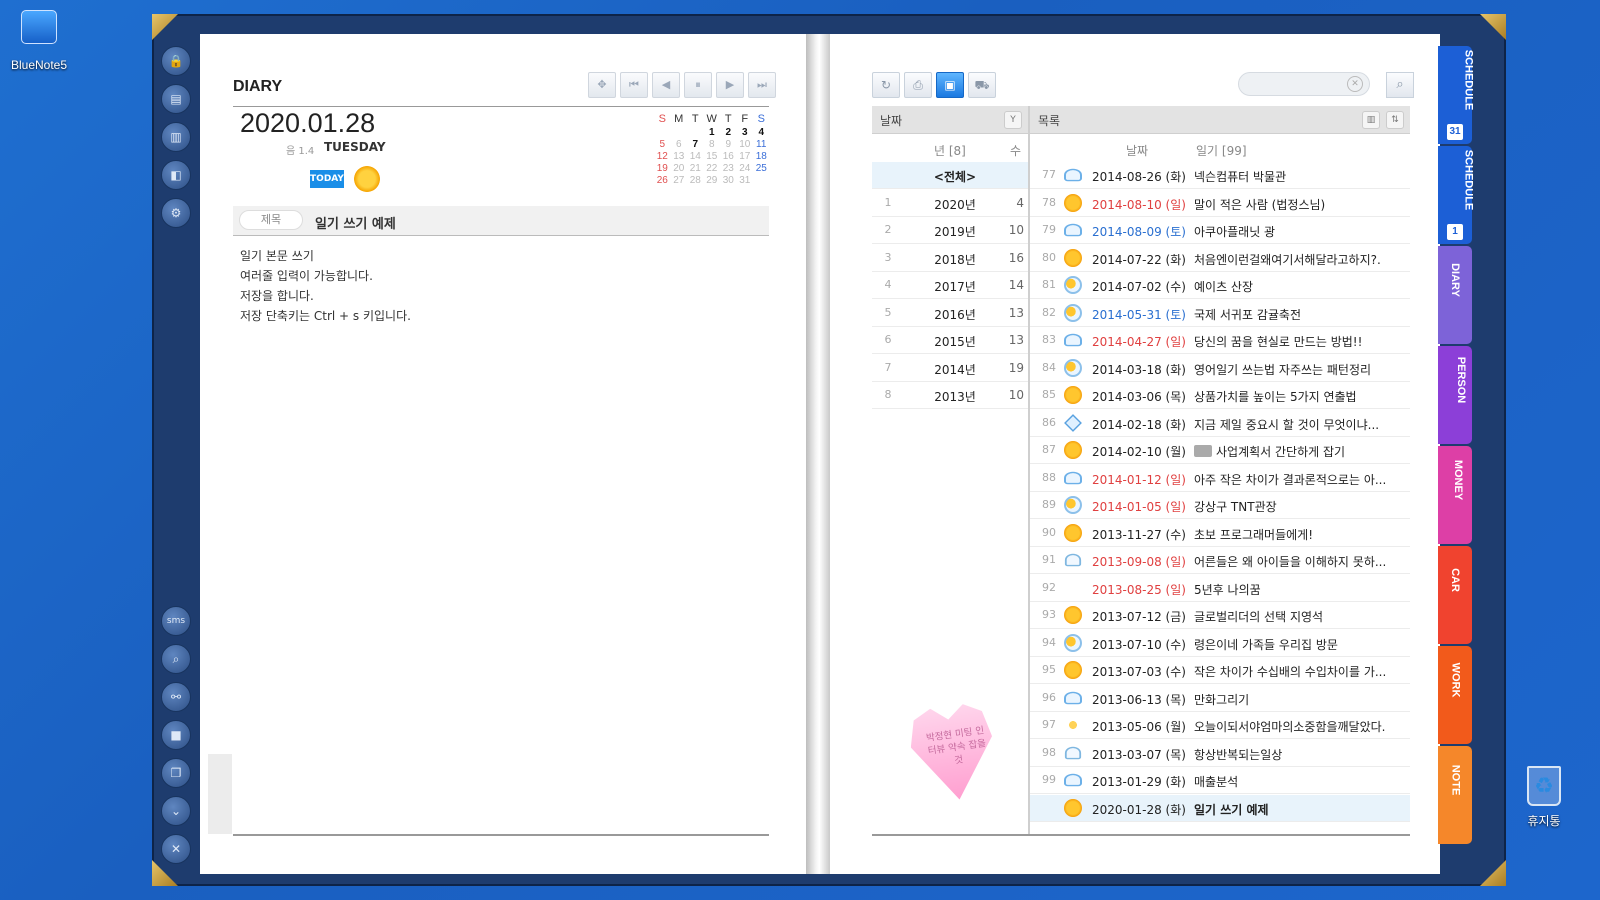 This screenshot has width=1600, height=900. Describe the element at coordinates (1455, 395) in the screenshot. I see `tab-person: PERSON` at that location.